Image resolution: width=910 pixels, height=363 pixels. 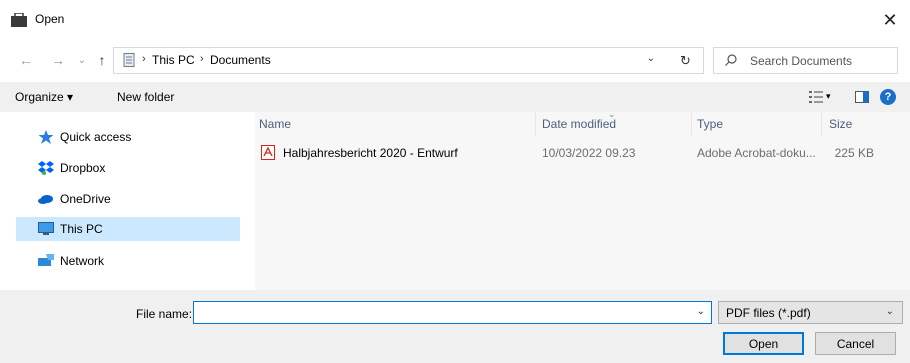 I want to click on breadcrumb-this-pc: This PC, so click(x=173, y=60).